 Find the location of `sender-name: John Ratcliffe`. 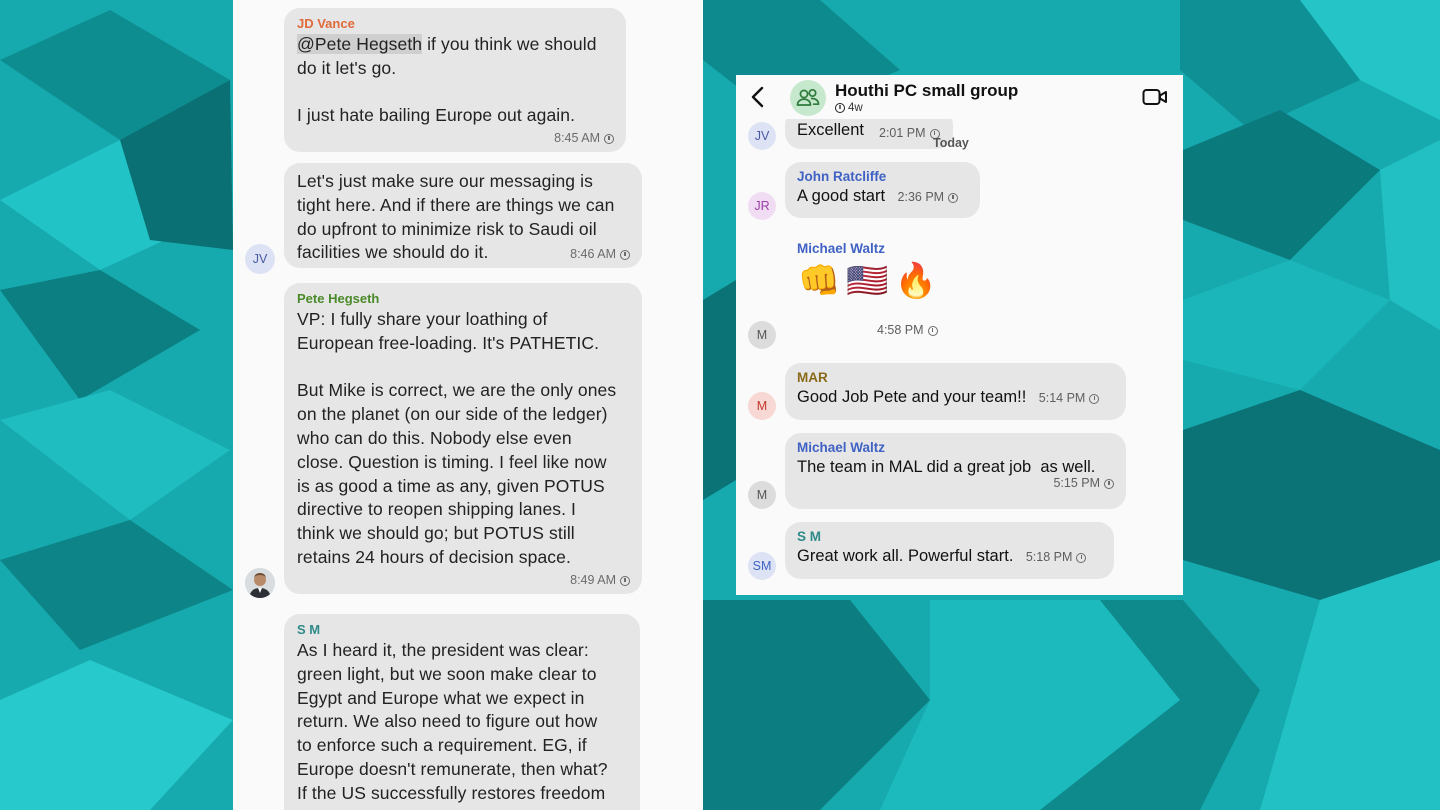

sender-name: John Ratcliffe is located at coordinates (842, 176).